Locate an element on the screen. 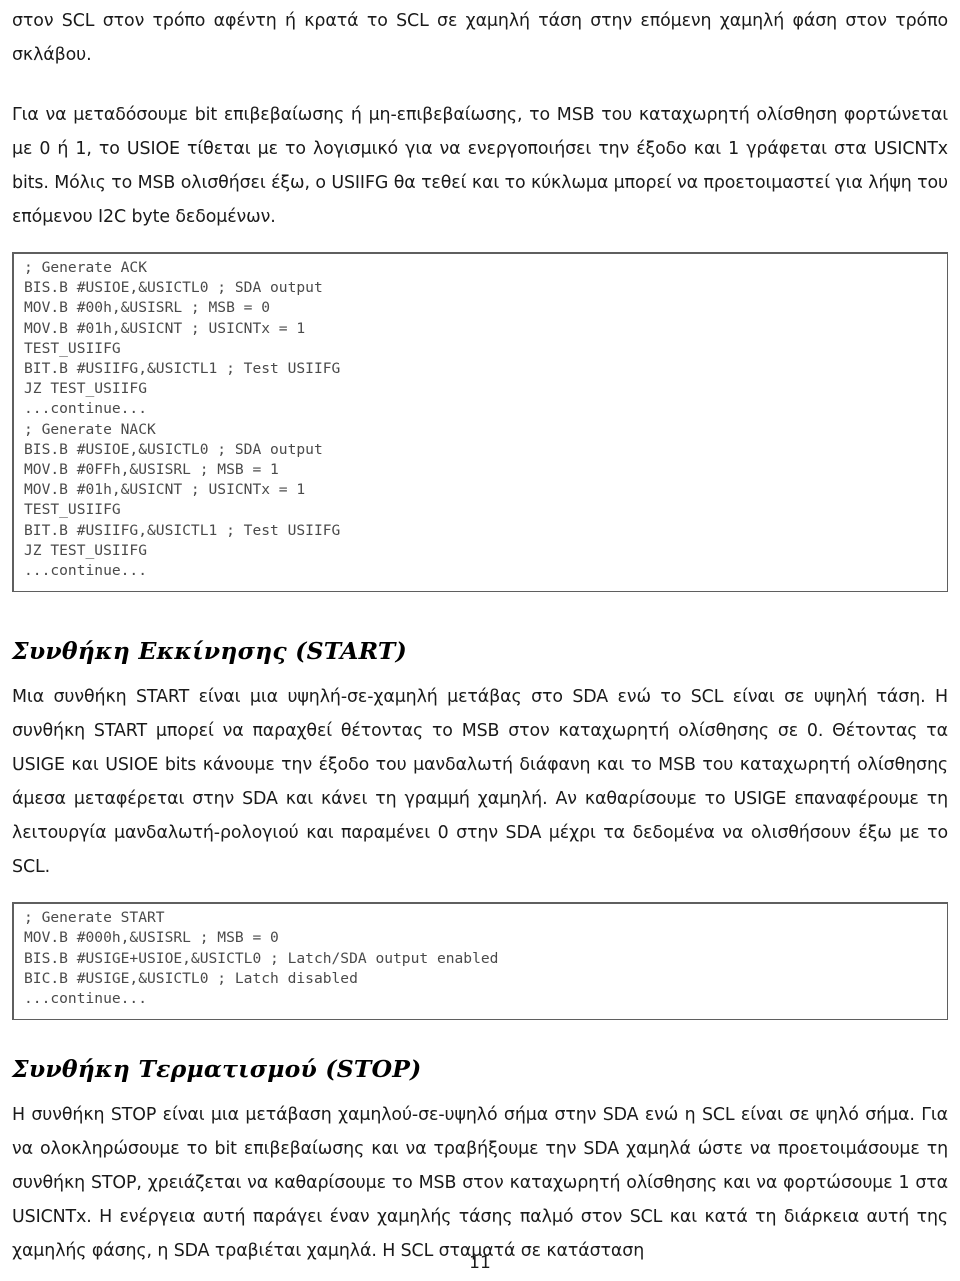 This screenshot has width=960, height=1281. page-number: 11 is located at coordinates (480, 1263).